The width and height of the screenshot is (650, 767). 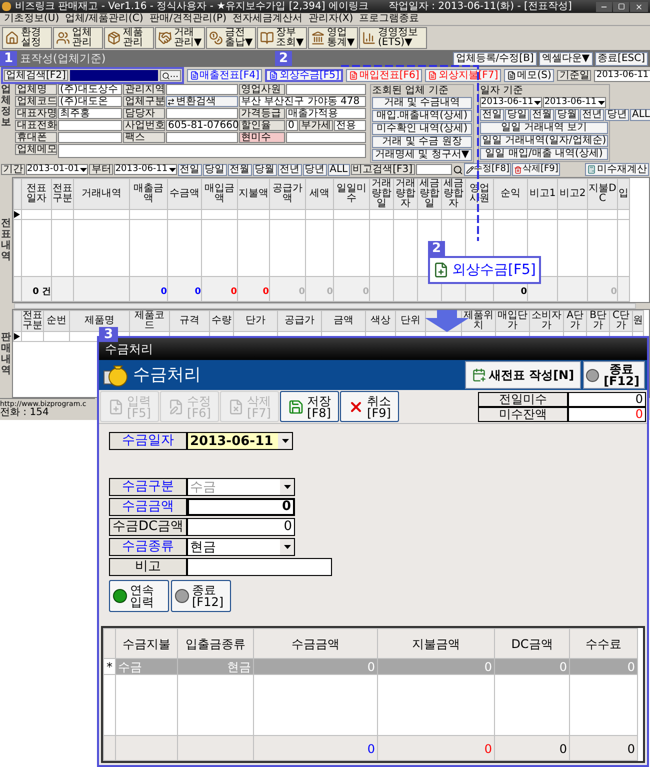 What do you see at coordinates (129, 38) in the screenshot?
I see `toolbar-button: 제품관리` at bounding box center [129, 38].